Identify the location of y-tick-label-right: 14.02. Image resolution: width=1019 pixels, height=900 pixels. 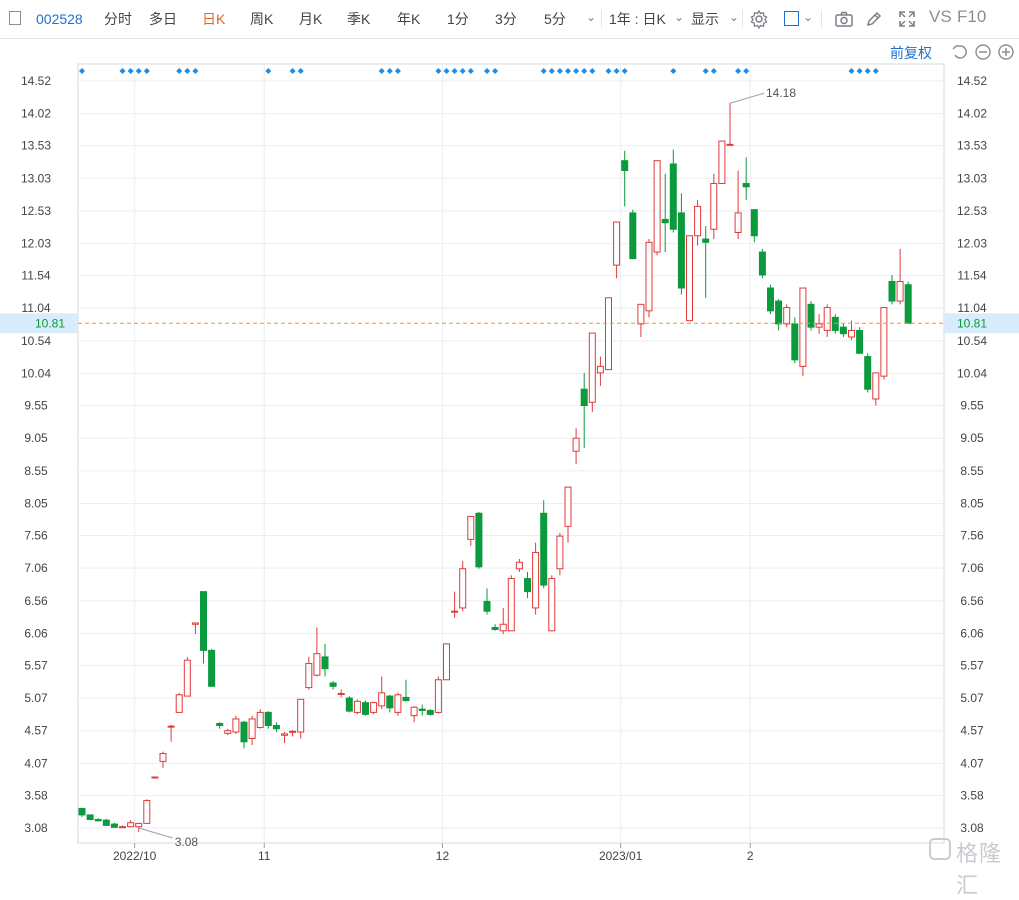
(972, 114).